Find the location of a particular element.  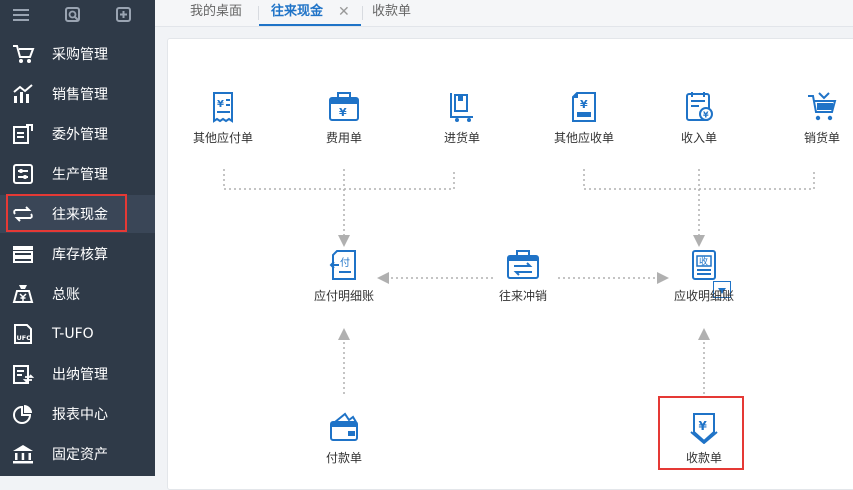

node-label: 付款单 is located at coordinates (343, 458).